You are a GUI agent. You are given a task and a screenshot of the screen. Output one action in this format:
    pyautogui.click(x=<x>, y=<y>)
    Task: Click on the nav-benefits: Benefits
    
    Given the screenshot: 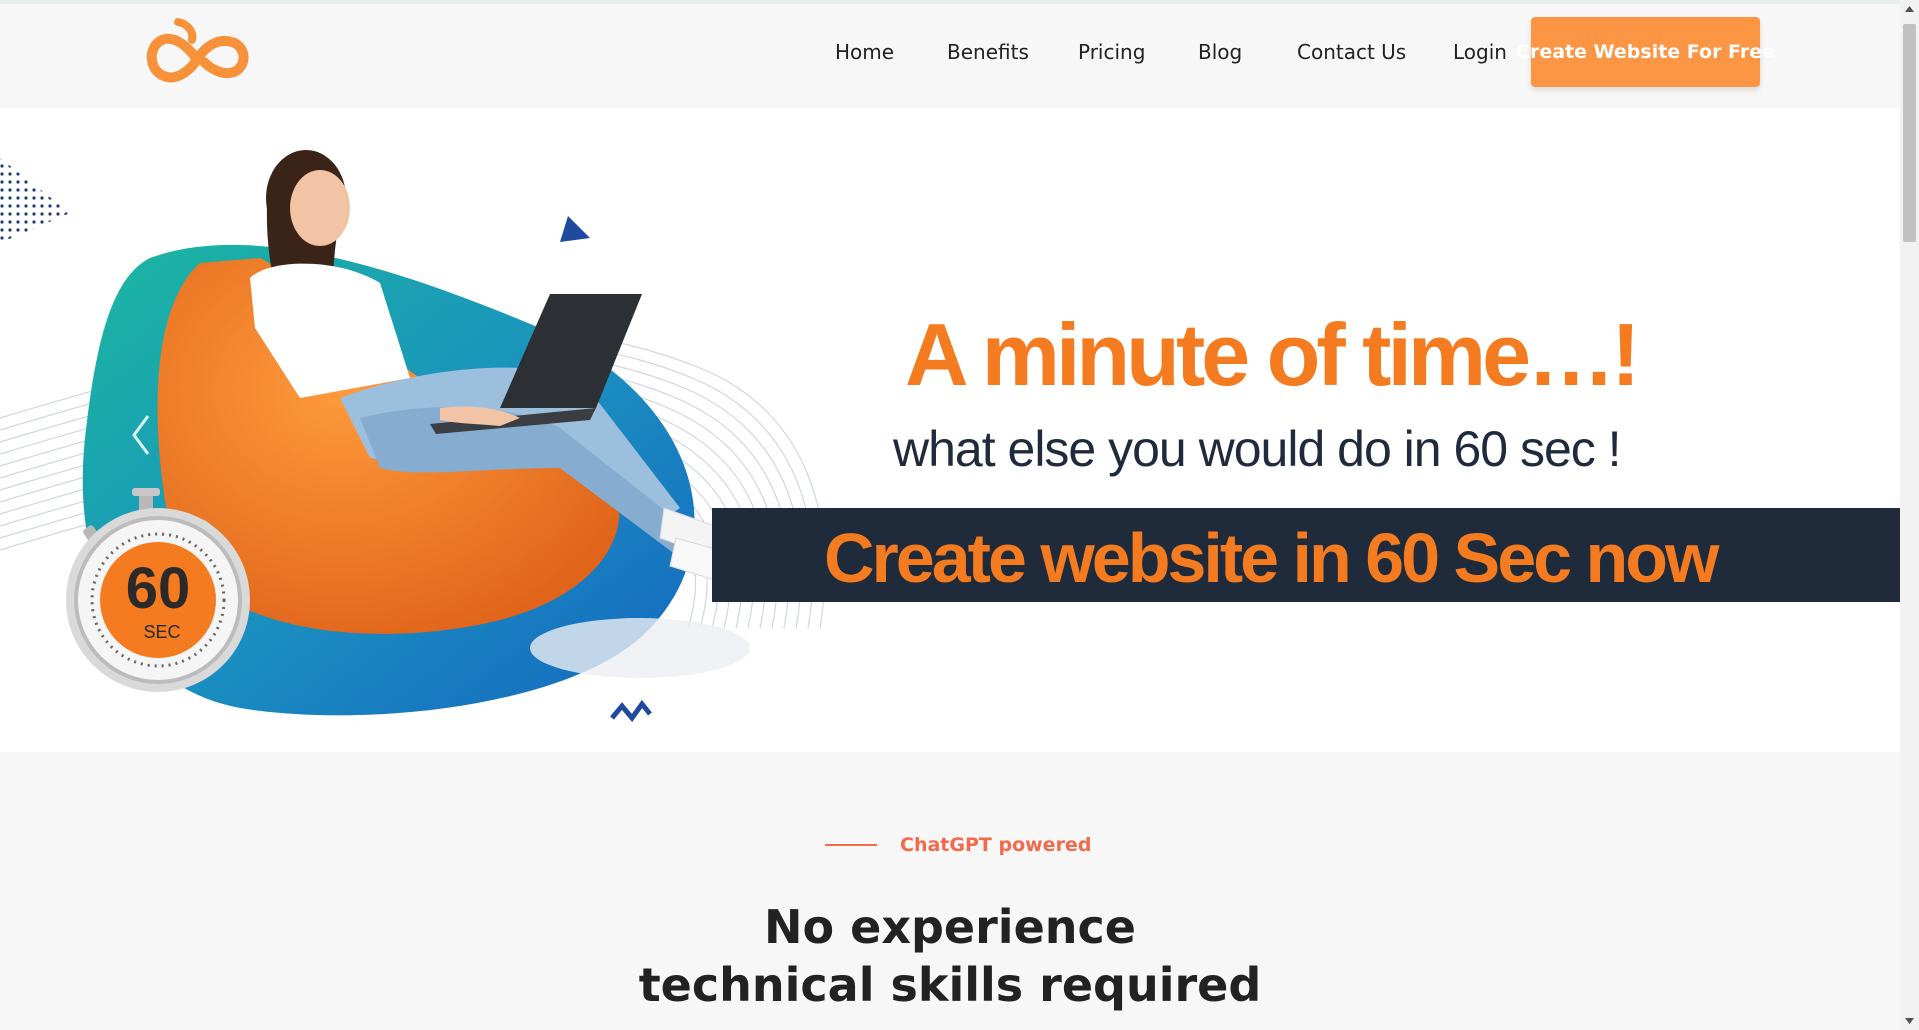 What is the action you would take?
    pyautogui.click(x=988, y=52)
    